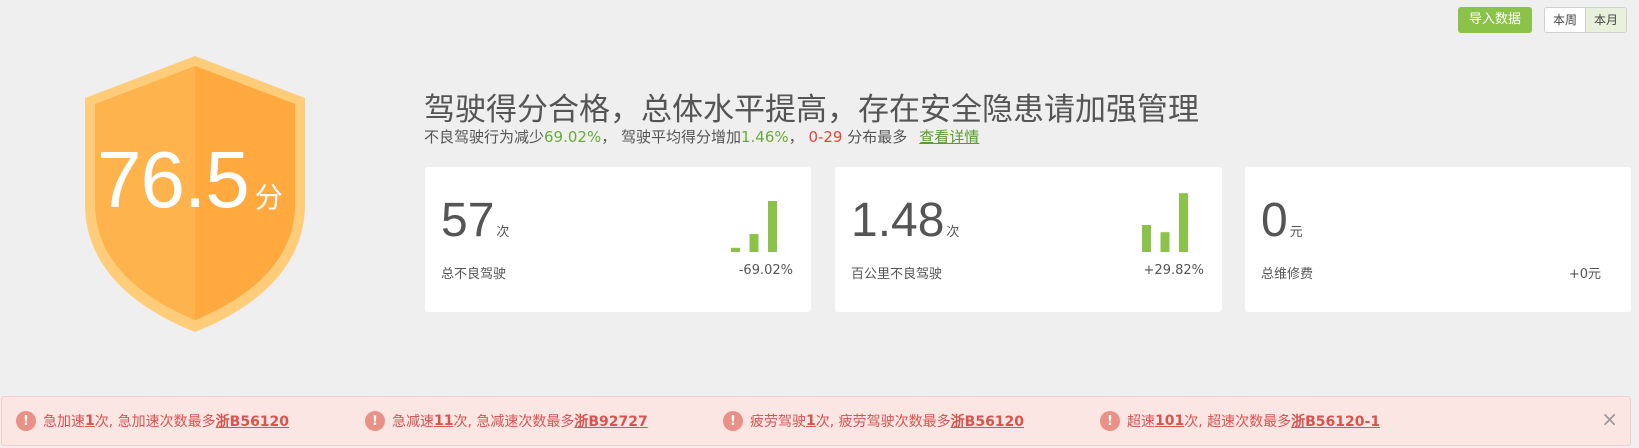  Describe the element at coordinates (825, 137) in the screenshot. I see `summary-range: 0-29` at that location.